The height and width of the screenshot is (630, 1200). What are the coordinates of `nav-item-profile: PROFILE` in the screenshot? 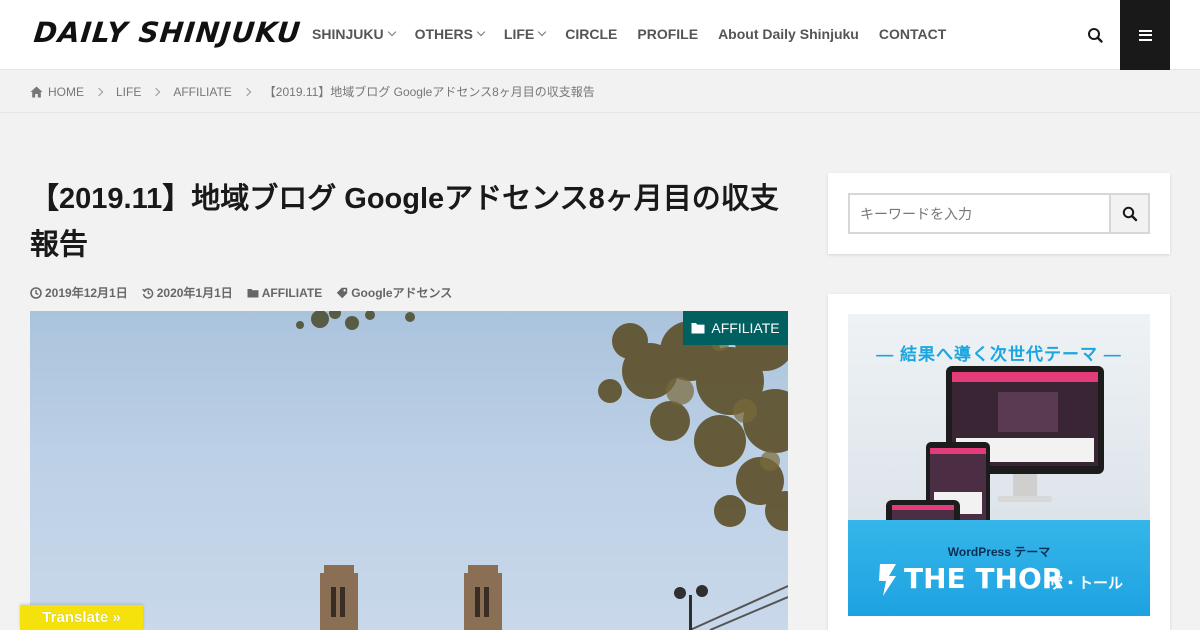 It's located at (667, 34).